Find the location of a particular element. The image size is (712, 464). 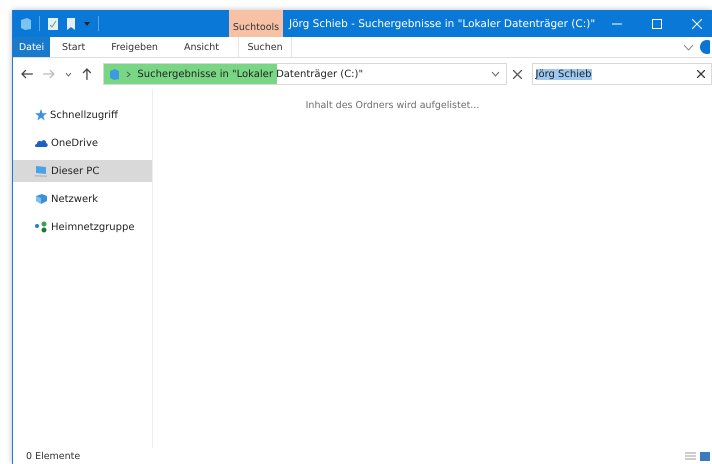

address-path: Suchergebnisse in "Lokaler Datenträger (C:)" is located at coordinates (250, 74).